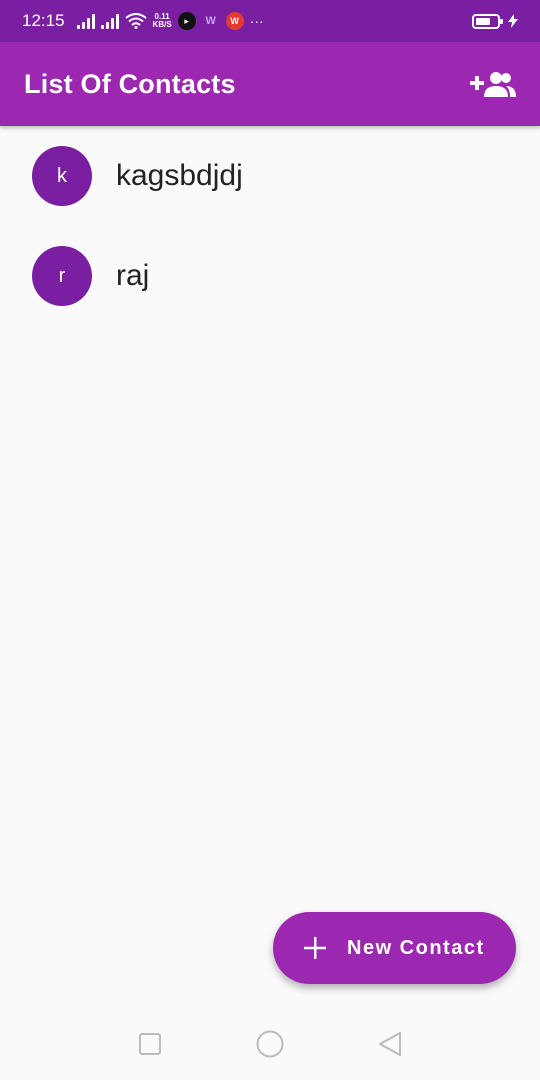  I want to click on group-add-icon, so click(493, 84).